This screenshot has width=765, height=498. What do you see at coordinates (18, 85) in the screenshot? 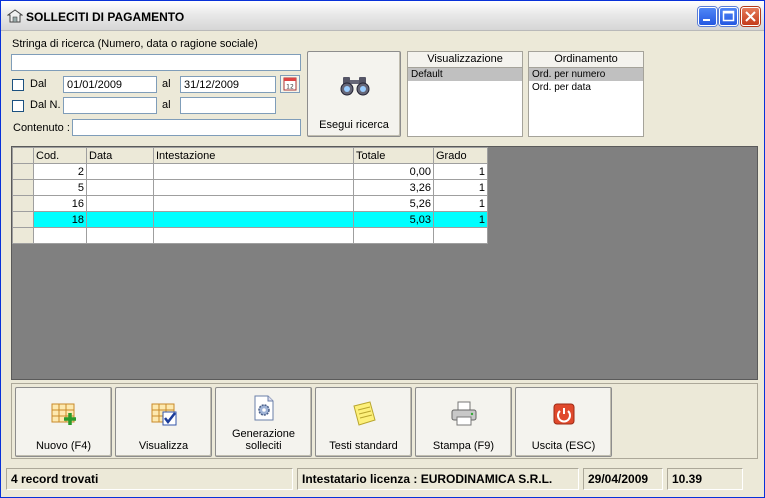
I see `dal-checkbox` at bounding box center [18, 85].